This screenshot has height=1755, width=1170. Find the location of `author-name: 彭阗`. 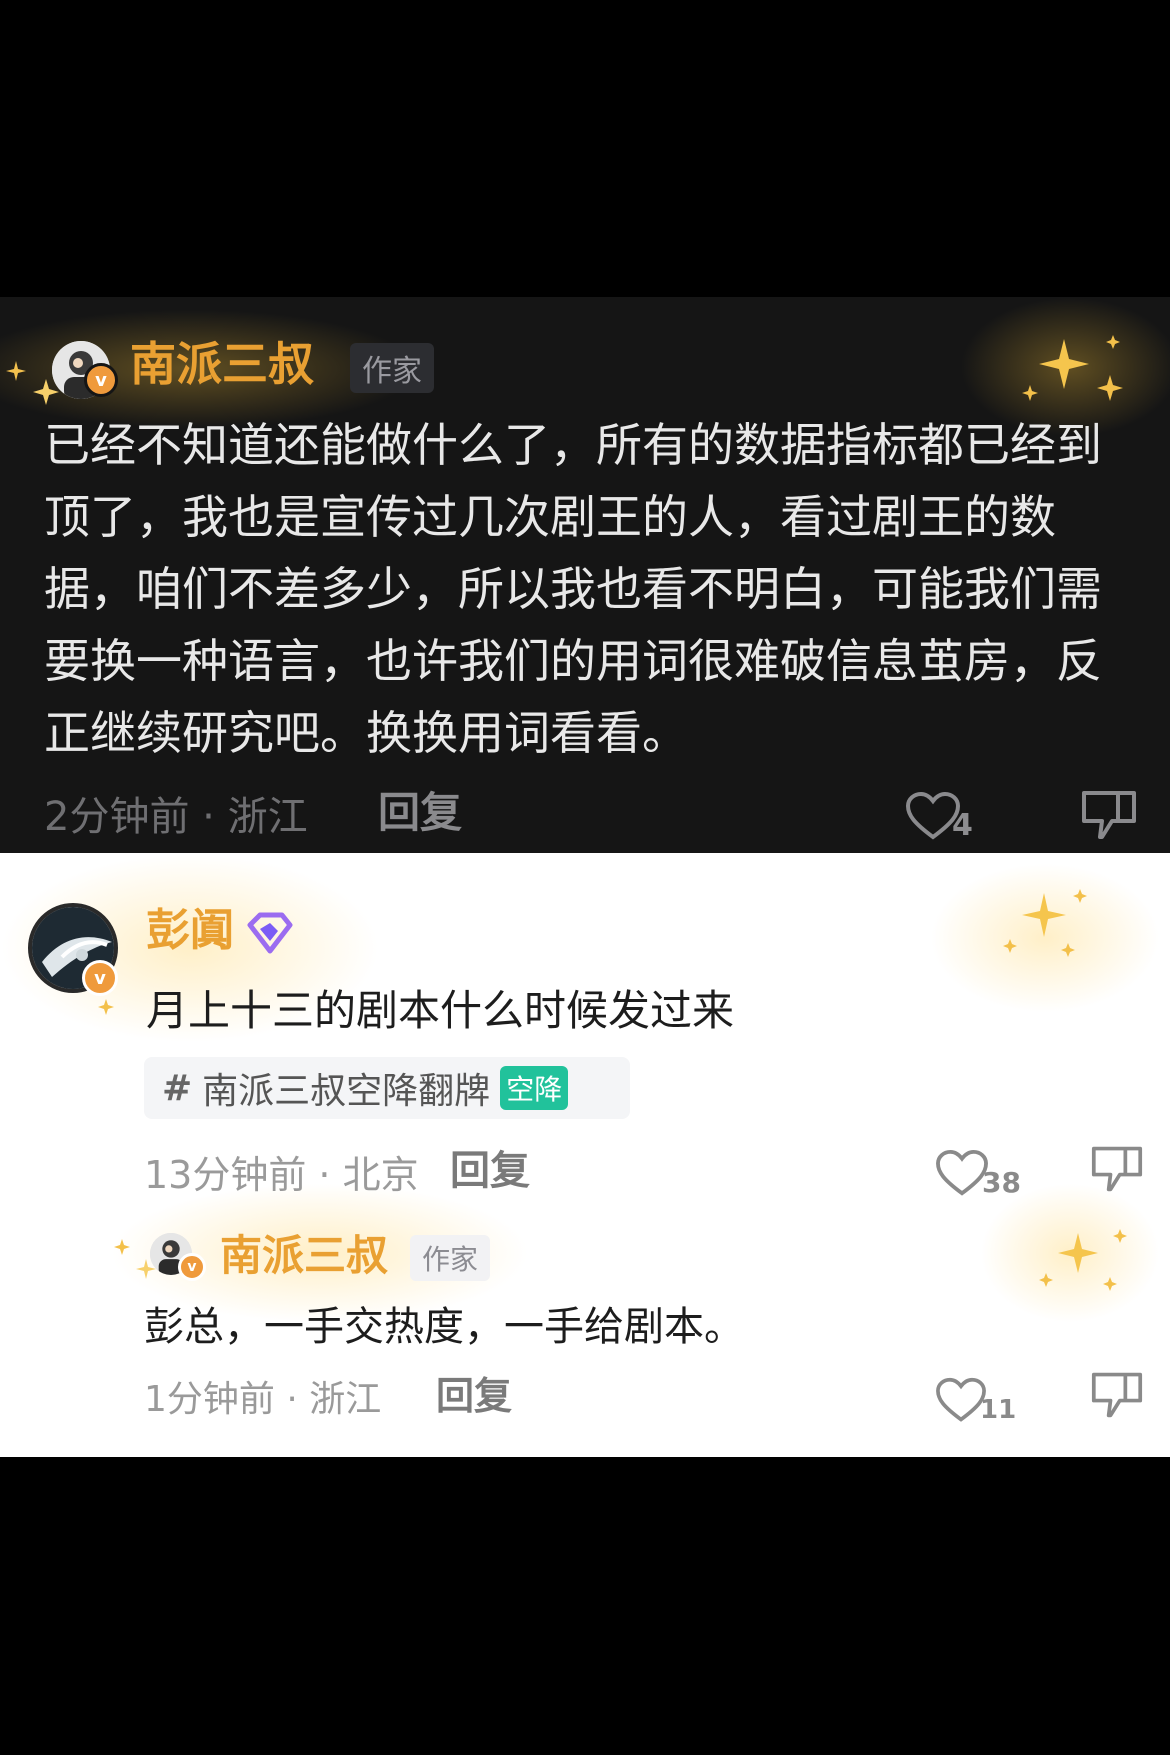

author-name: 彭阗 is located at coordinates (190, 931).